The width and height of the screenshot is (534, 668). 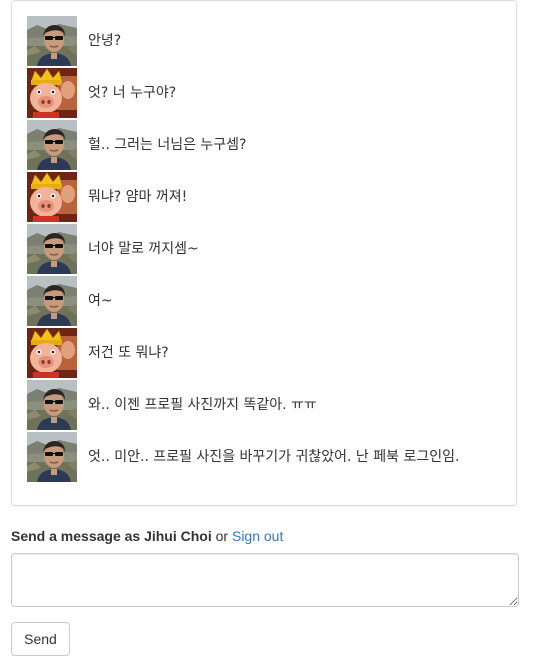 What do you see at coordinates (128, 353) in the screenshot?
I see `message-text: 저건 또 뭐냐?` at bounding box center [128, 353].